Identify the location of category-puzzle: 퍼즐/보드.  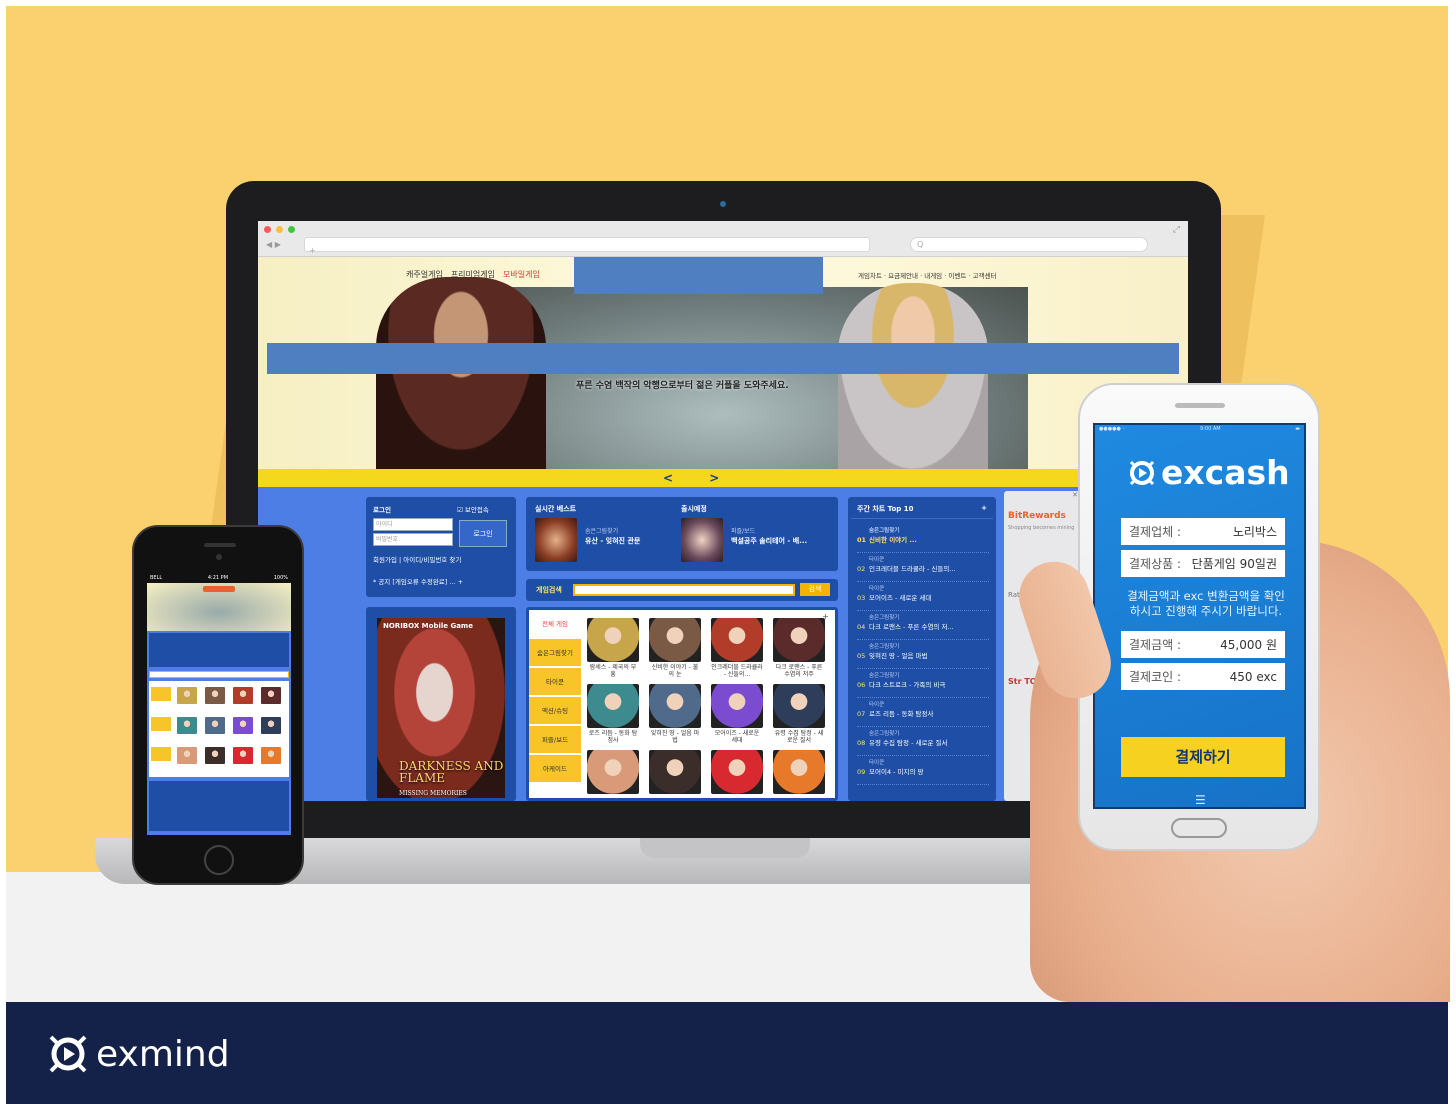
(555, 740).